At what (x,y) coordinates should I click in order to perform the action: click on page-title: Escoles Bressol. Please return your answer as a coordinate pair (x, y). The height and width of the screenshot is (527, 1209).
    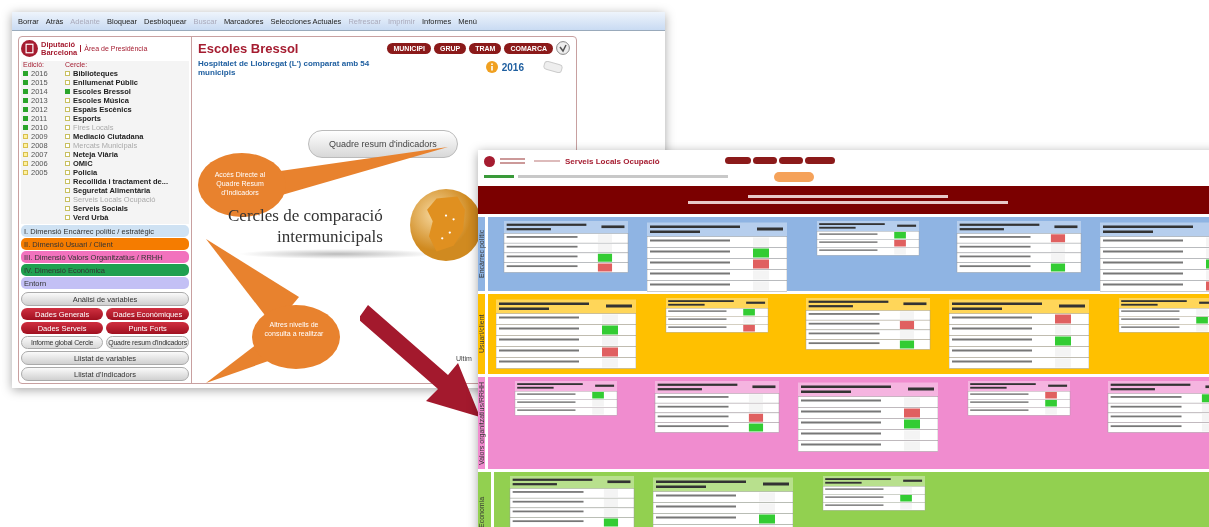
    Looking at the image, I should click on (249, 48).